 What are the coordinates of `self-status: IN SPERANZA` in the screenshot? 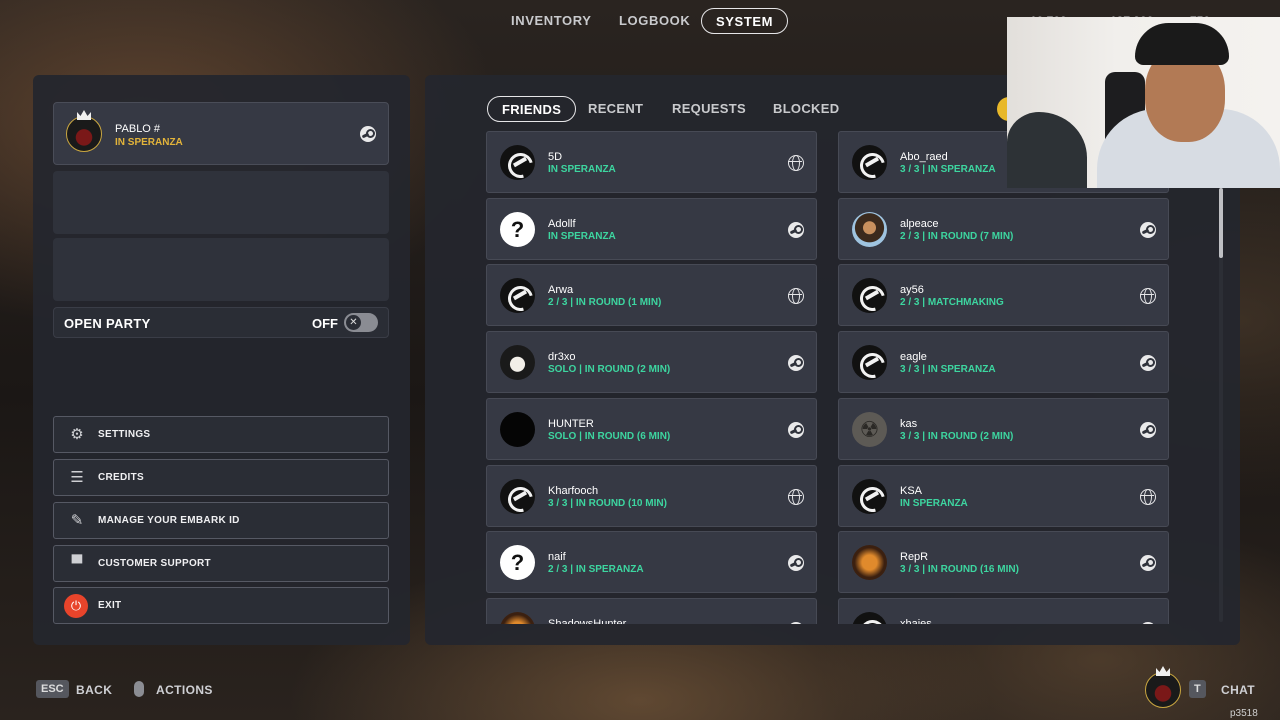 It's located at (149, 142).